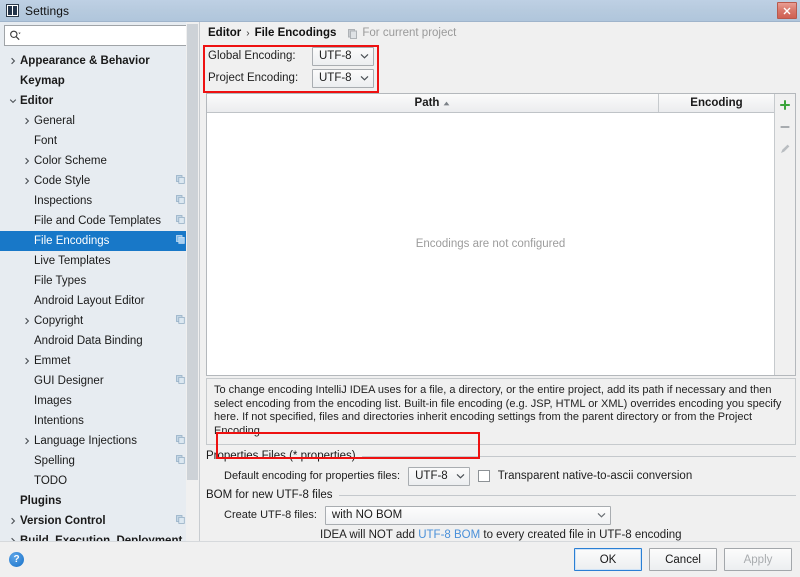 The height and width of the screenshot is (577, 800). Describe the element at coordinates (252, 56) in the screenshot. I see `global-encoding-label: Global Encoding:` at that location.